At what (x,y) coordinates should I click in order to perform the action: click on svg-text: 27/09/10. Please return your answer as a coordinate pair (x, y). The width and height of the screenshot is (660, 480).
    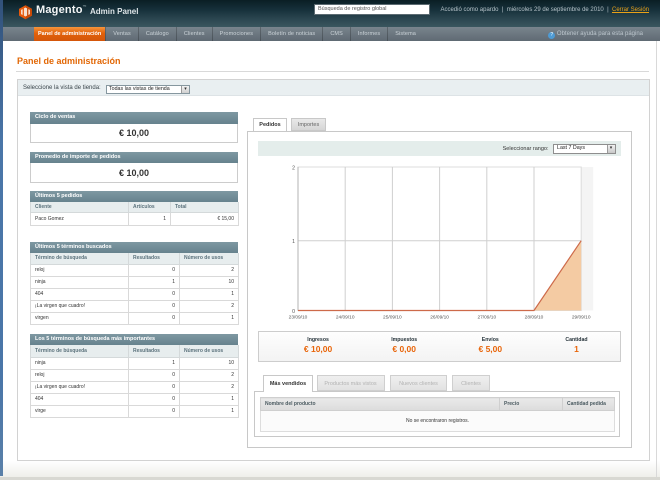
    Looking at the image, I should click on (486, 318).